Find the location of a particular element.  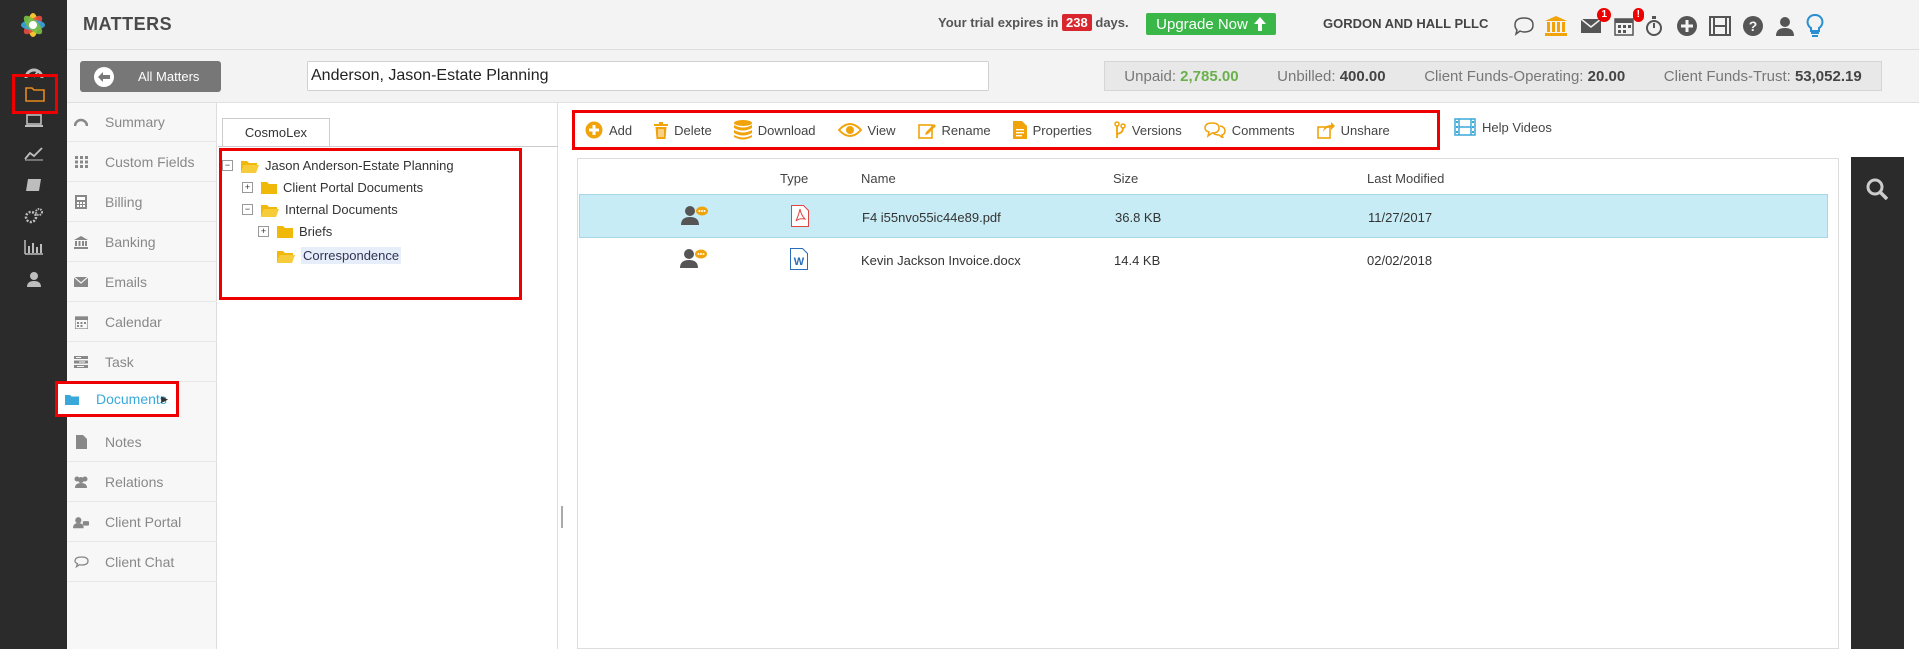

task-icon is located at coordinates (81, 362).